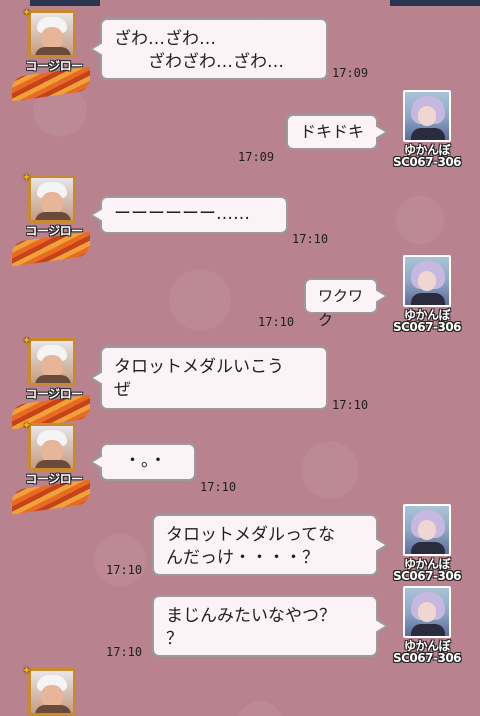 Image resolution: width=480 pixels, height=716 pixels. Describe the element at coordinates (143, 462) in the screenshot. I see `message-bubble: ・。・` at that location.